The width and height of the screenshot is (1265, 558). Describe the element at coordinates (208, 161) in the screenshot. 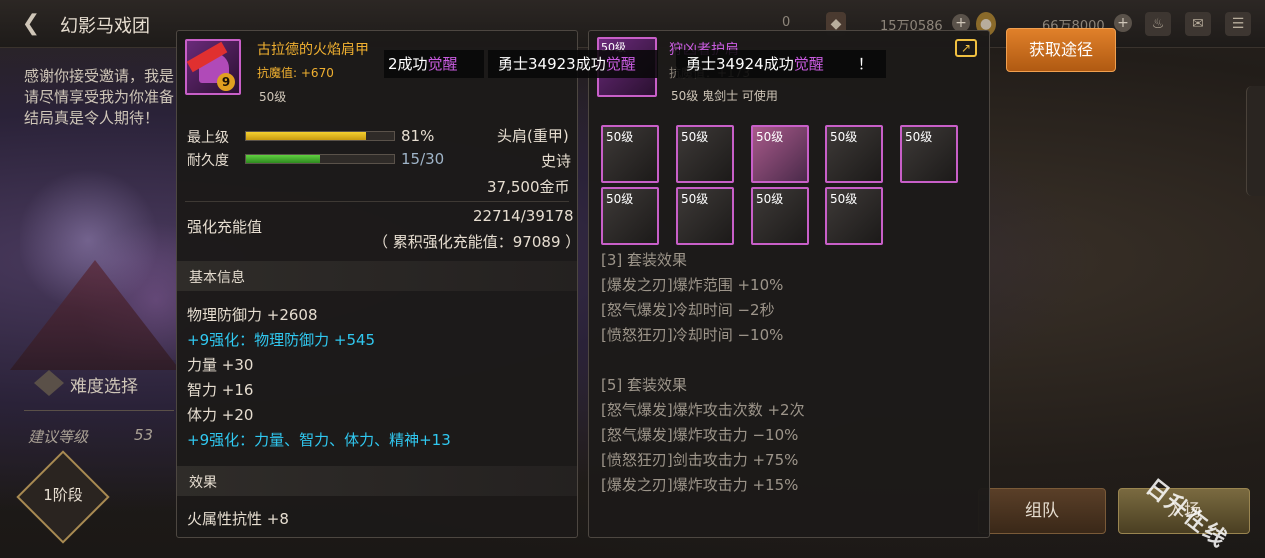

I see `durability-label: 耐久度` at that location.